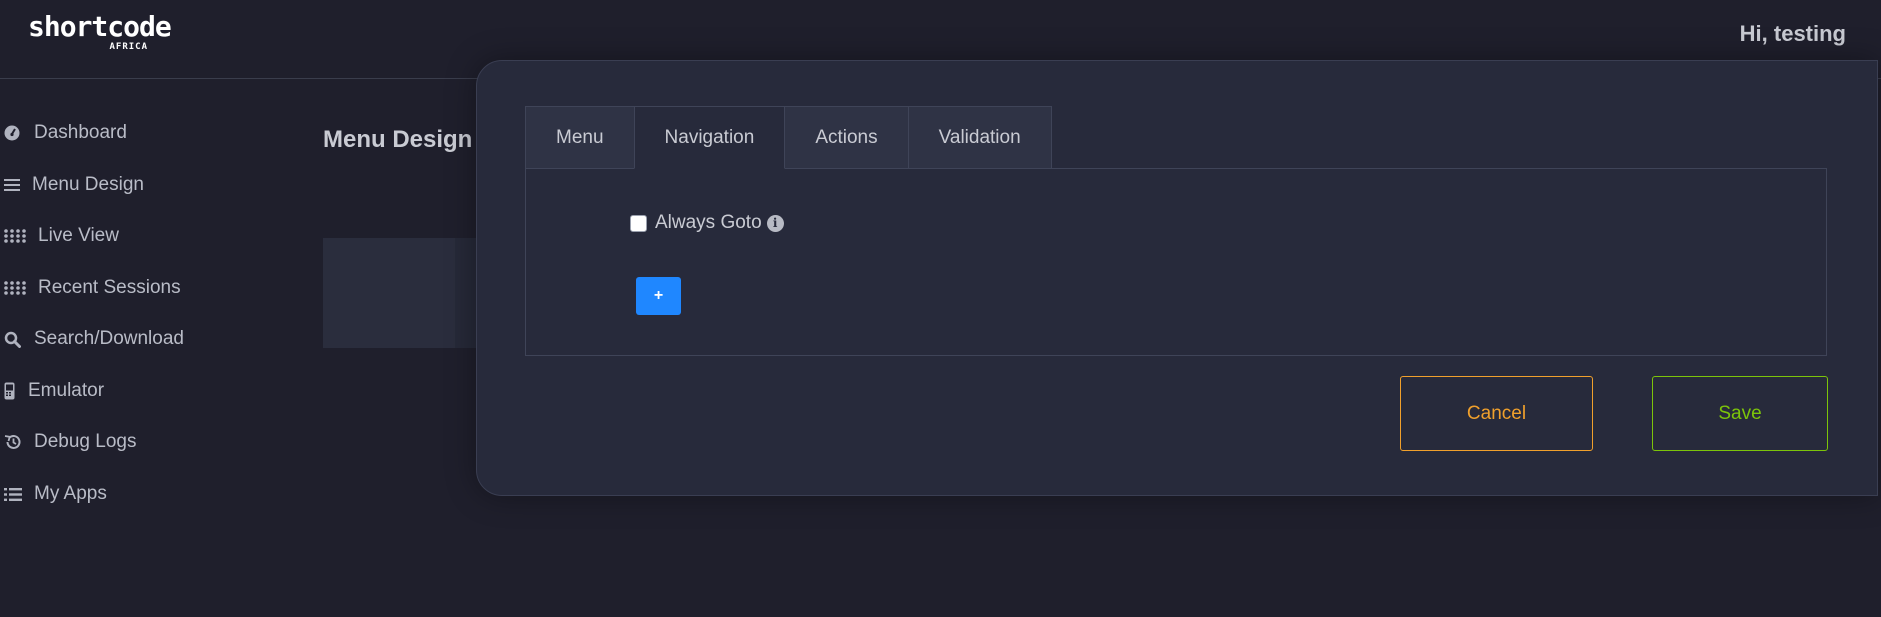 This screenshot has width=1881, height=617. Describe the element at coordinates (1793, 34) in the screenshot. I see `user-greeting: Hi, testing` at that location.